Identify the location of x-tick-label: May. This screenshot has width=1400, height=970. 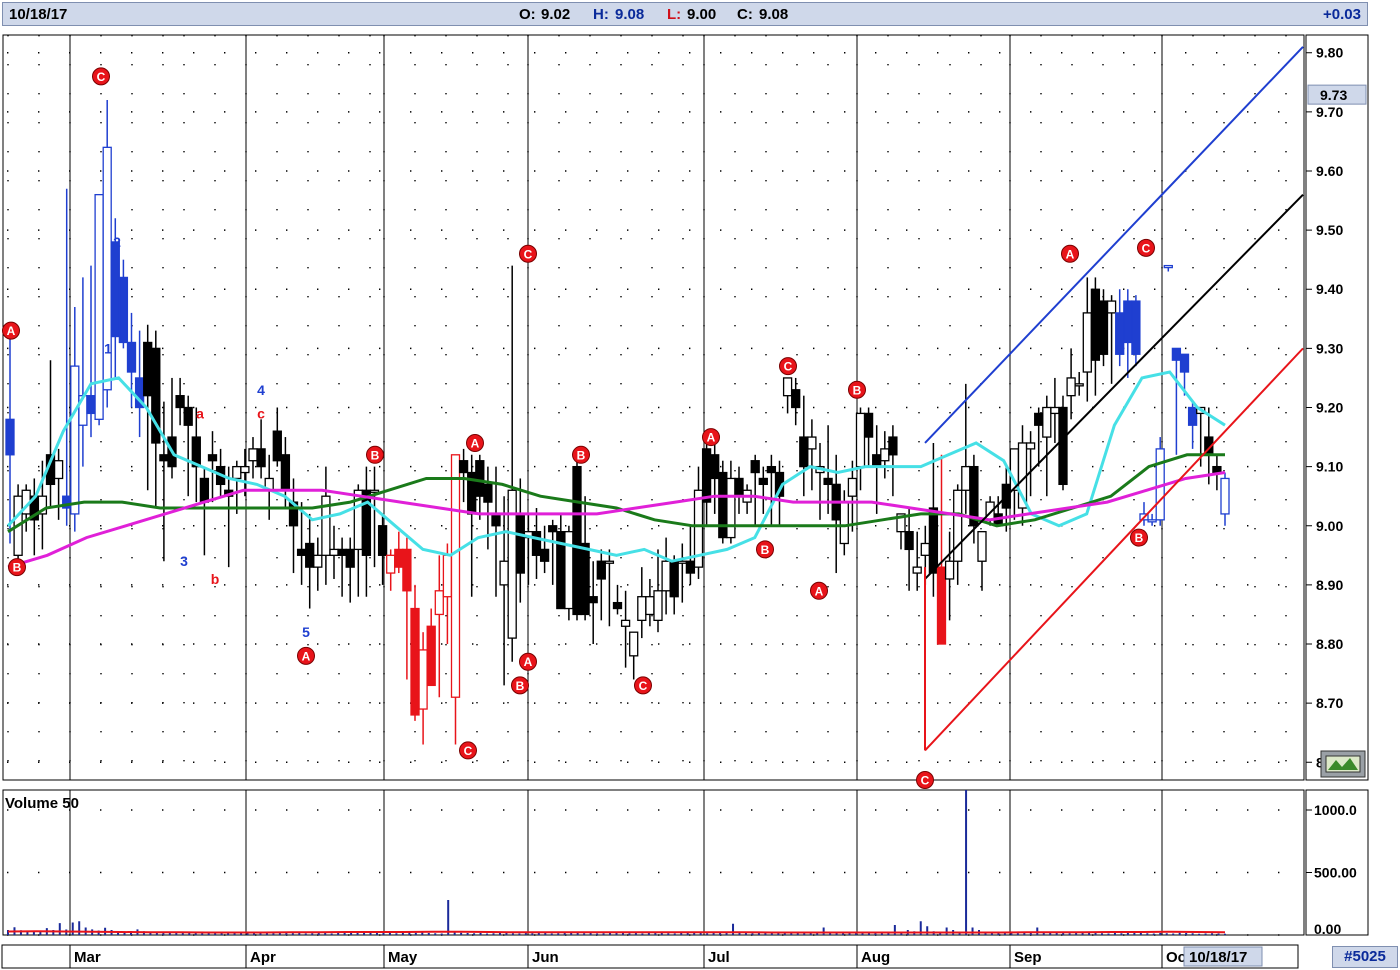
(403, 957).